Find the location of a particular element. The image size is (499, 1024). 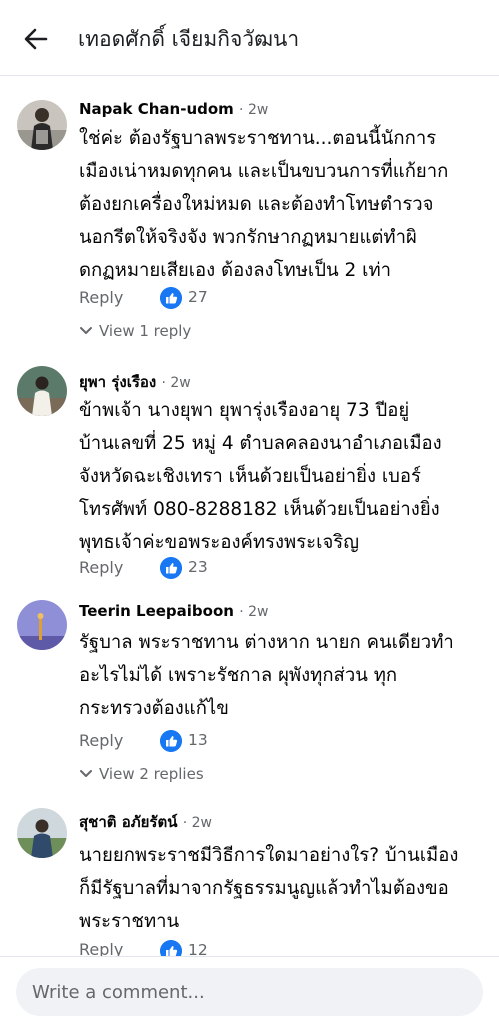

page-title: เทอดศักดิ์ เจียมกิจวัฒนา is located at coordinates (189, 39).